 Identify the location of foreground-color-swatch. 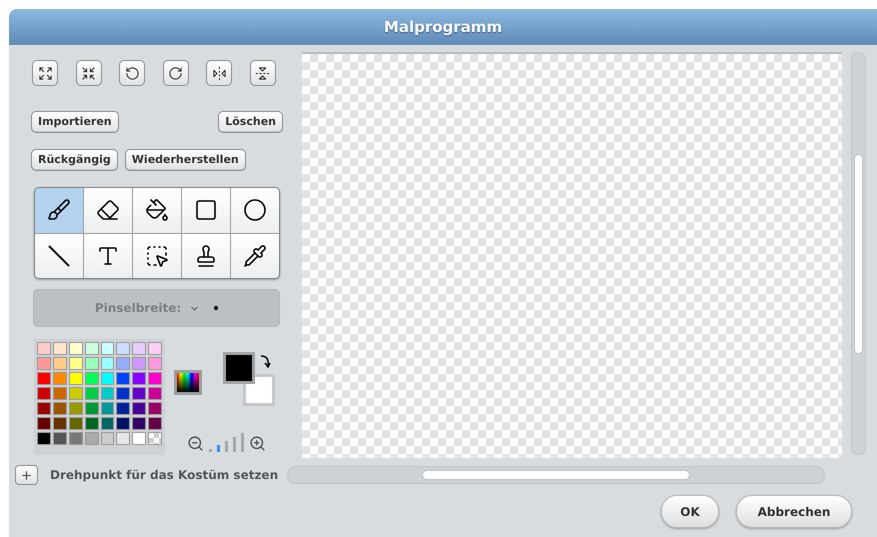
(239, 368).